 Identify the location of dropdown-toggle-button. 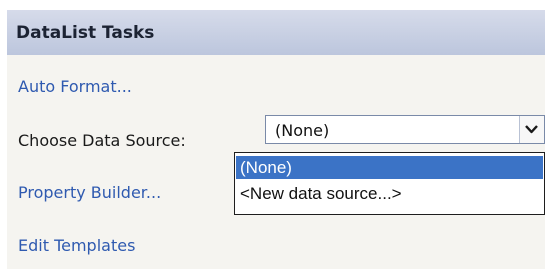
(531, 129).